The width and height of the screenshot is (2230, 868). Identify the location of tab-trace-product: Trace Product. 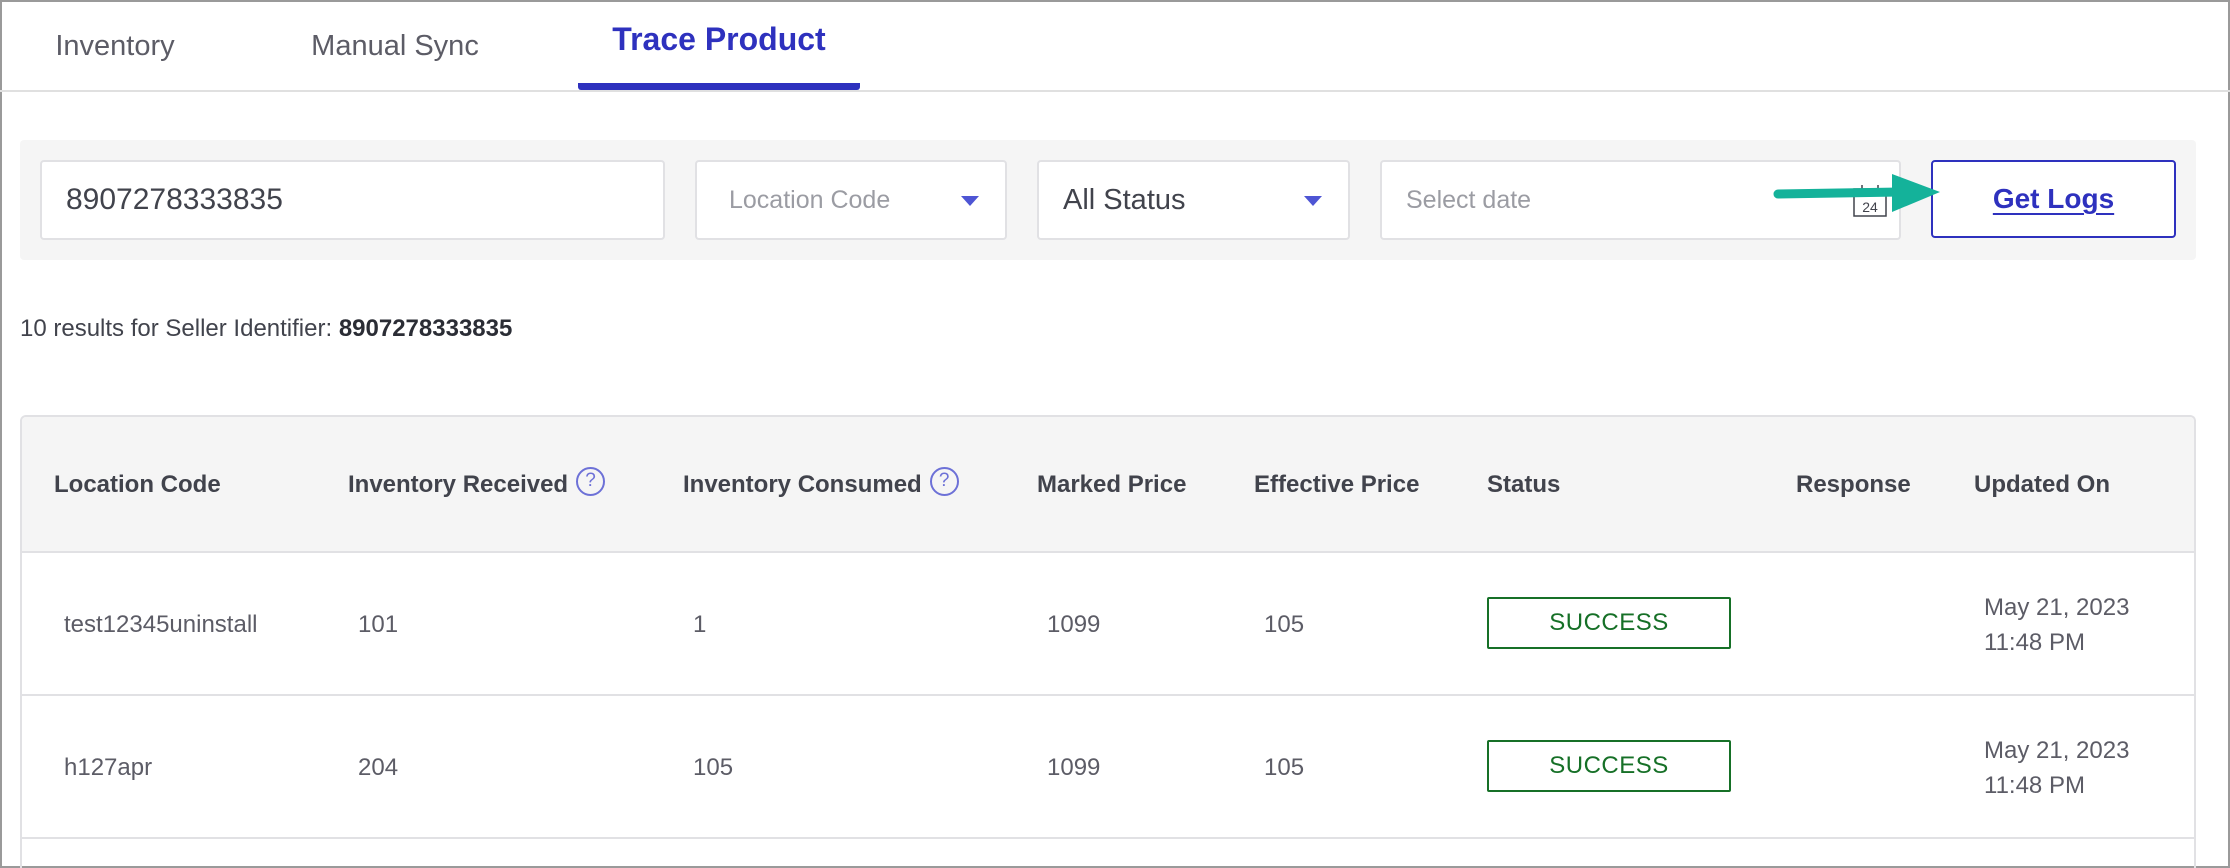
(719, 45).